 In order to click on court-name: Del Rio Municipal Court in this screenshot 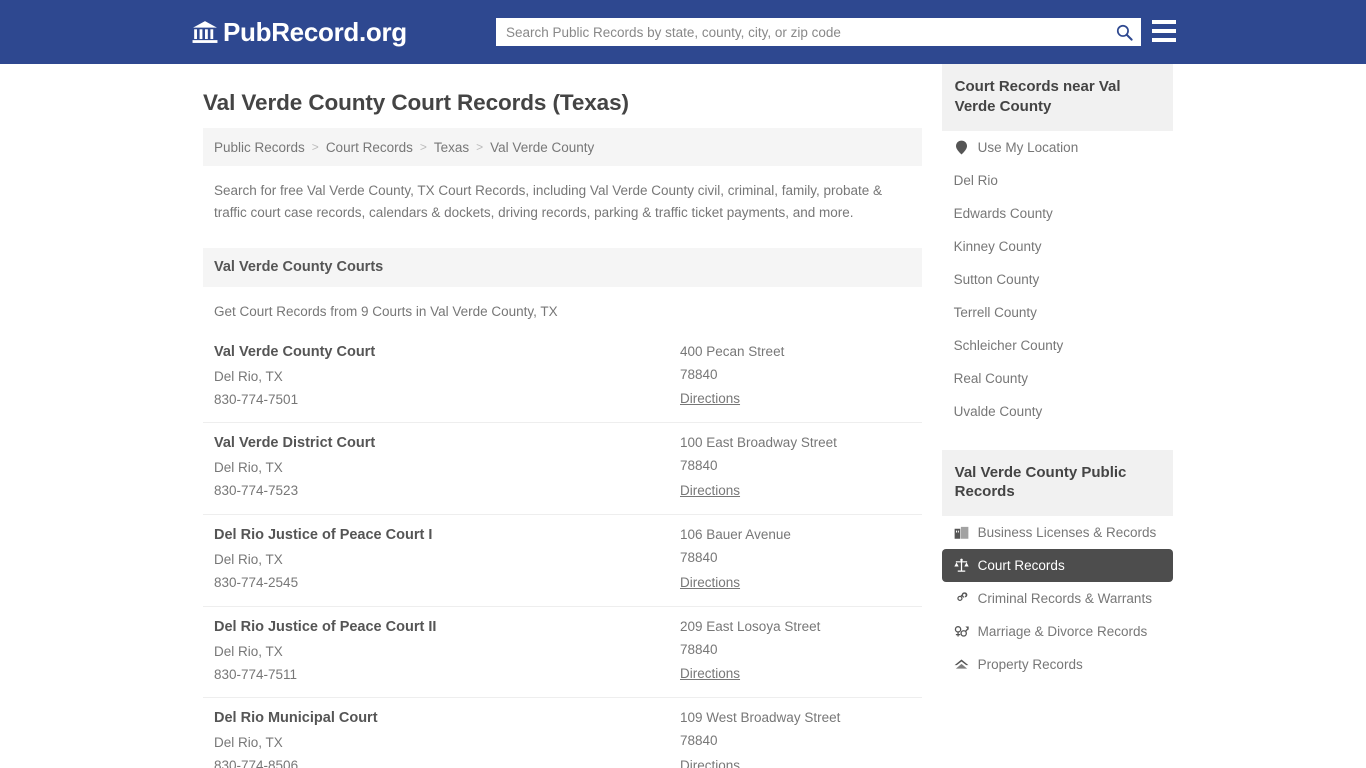, I will do `click(447, 719)`.